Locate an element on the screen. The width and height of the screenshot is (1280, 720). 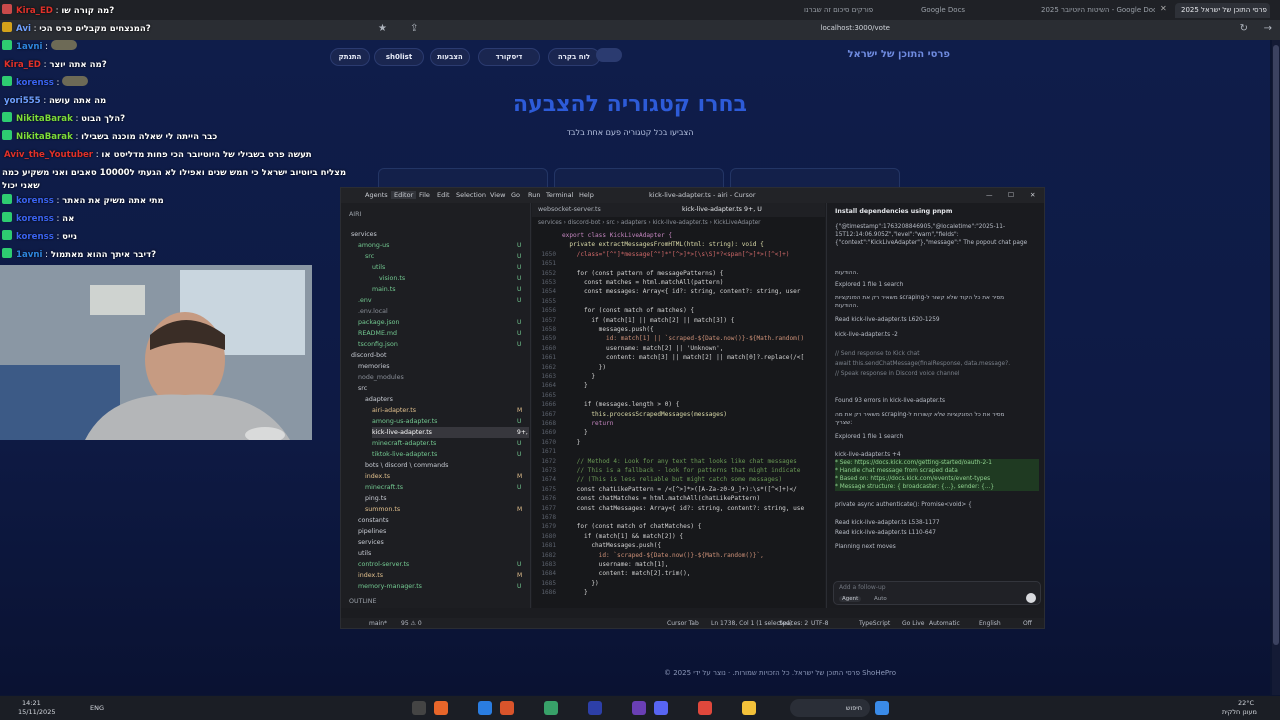
file-tree-item: pipelines is located at coordinates (443, 531).